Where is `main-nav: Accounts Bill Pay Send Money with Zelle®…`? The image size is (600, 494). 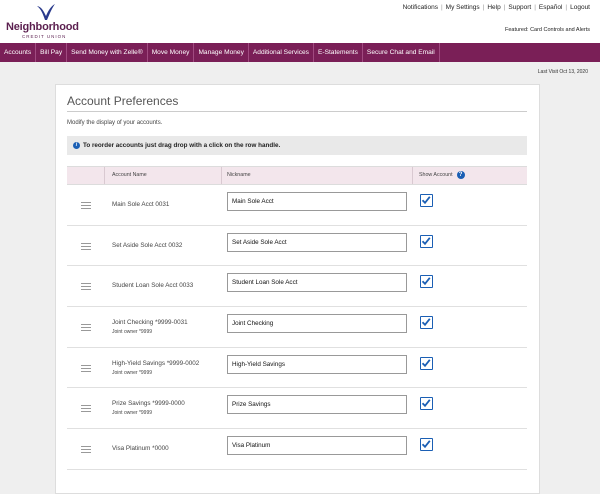 main-nav: Accounts Bill Pay Send Money with Zelle®… is located at coordinates (300, 52).